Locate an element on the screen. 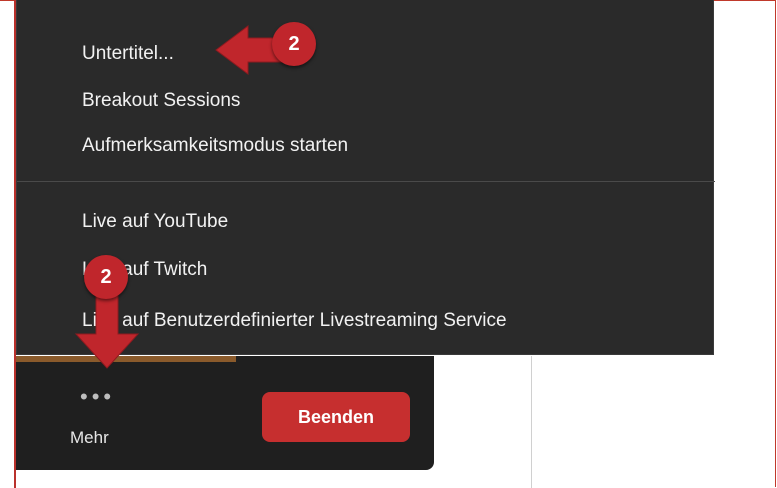 The height and width of the screenshot is (488, 777). annotation-badge-bottom: 2 is located at coordinates (106, 277).